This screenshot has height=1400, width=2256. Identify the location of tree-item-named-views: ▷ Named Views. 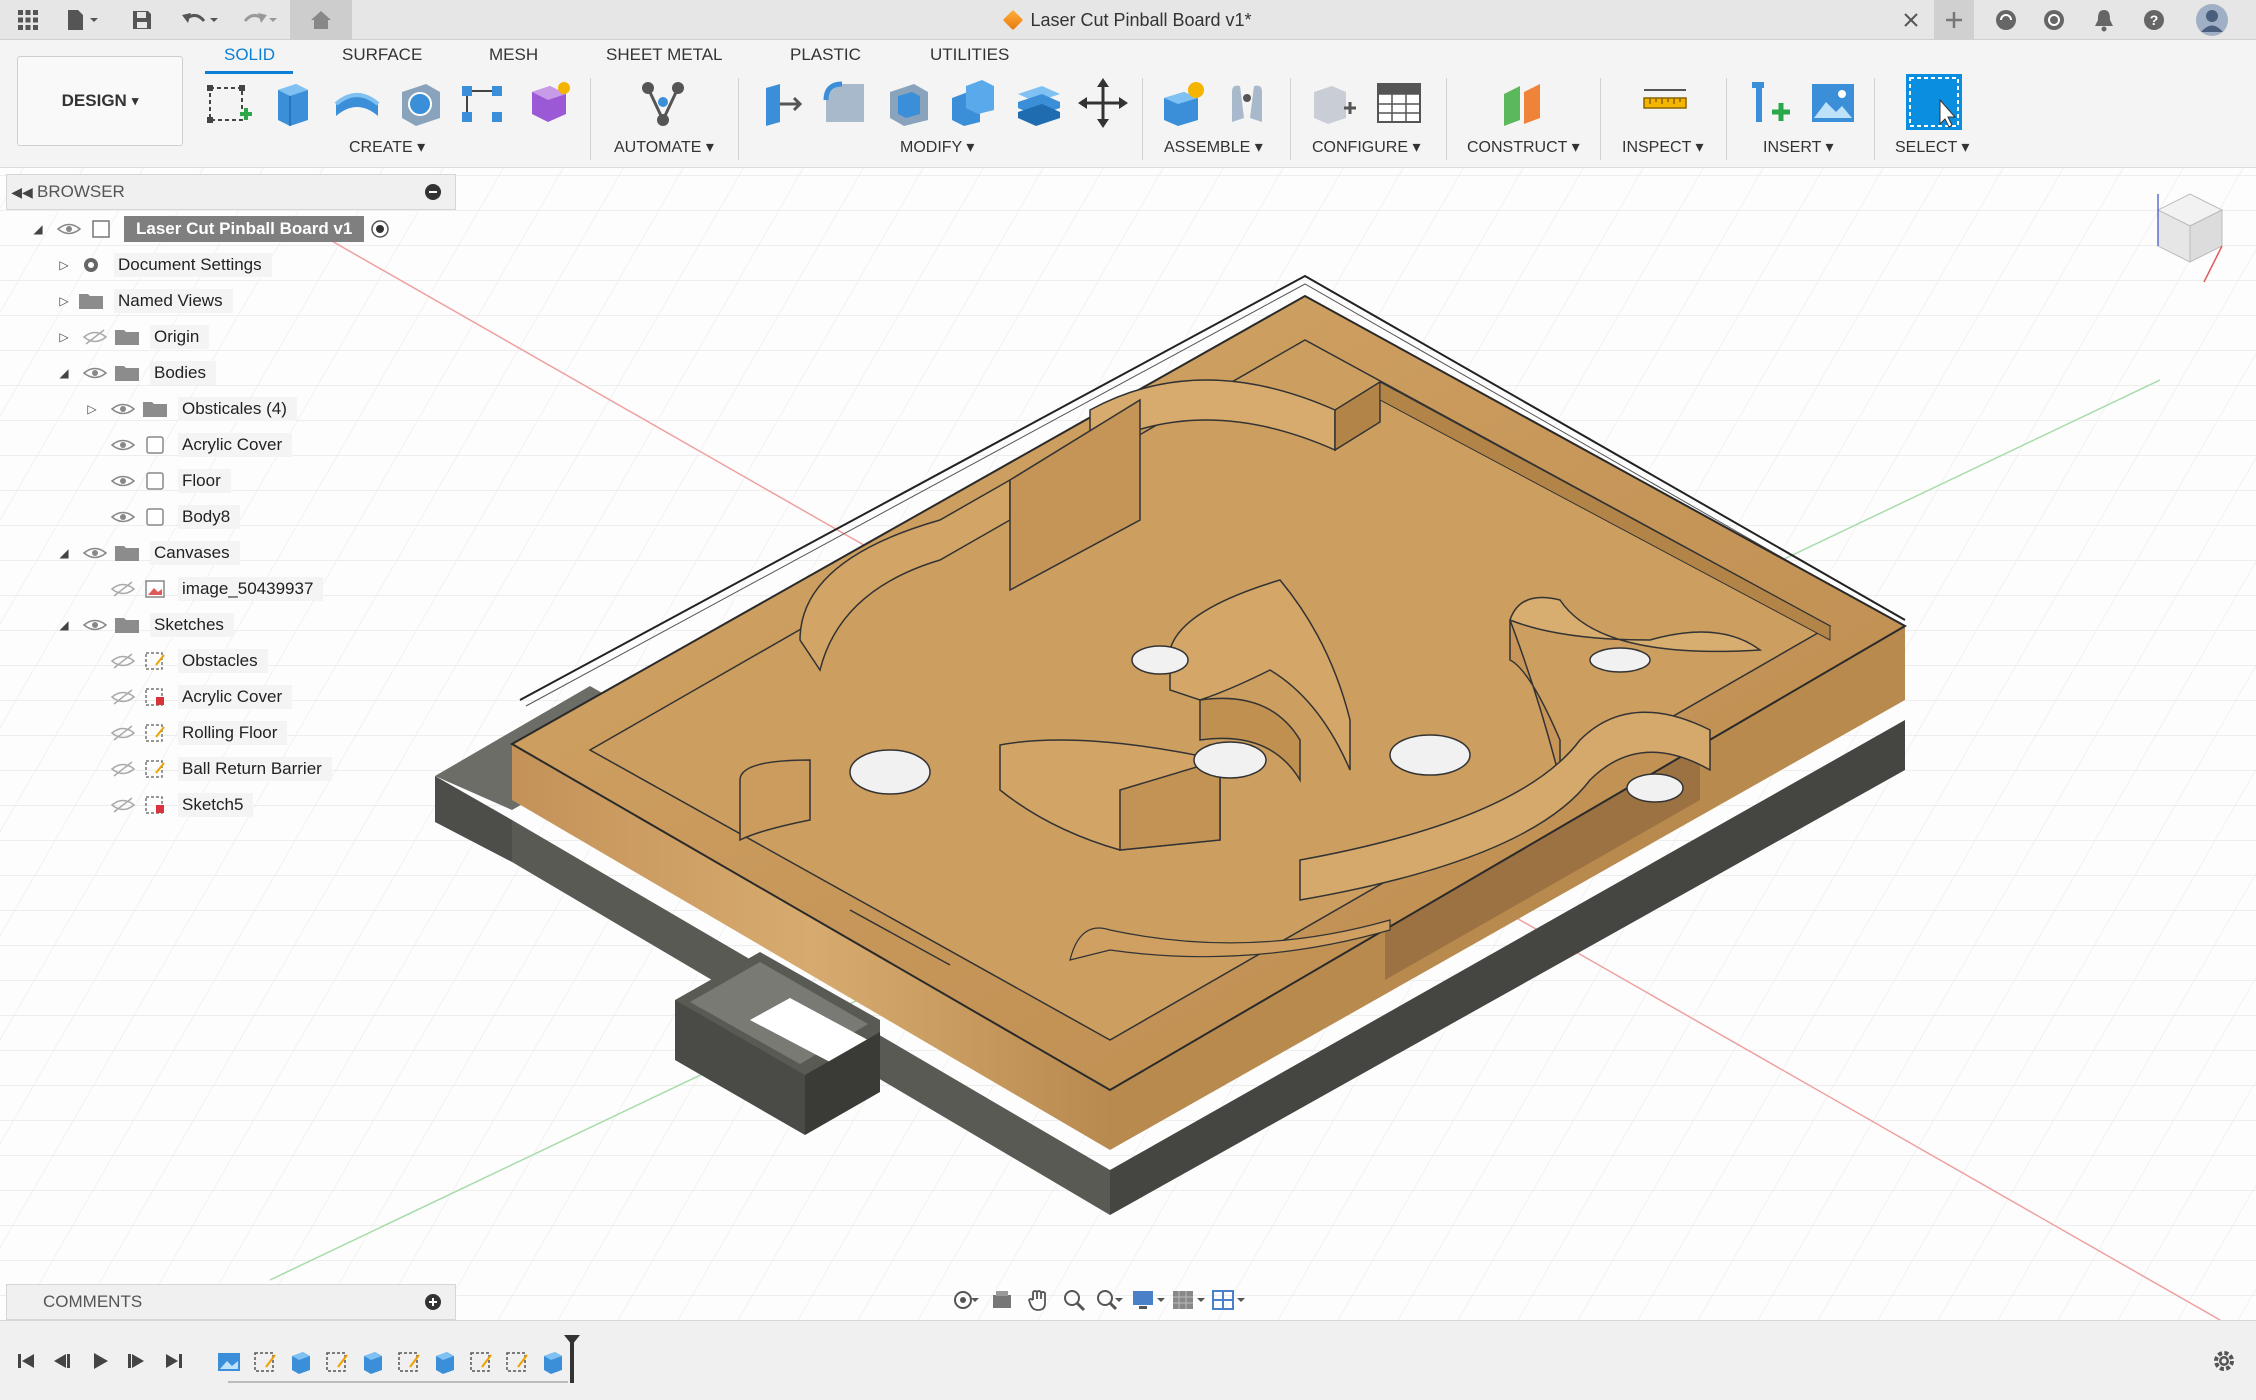
(144, 301).